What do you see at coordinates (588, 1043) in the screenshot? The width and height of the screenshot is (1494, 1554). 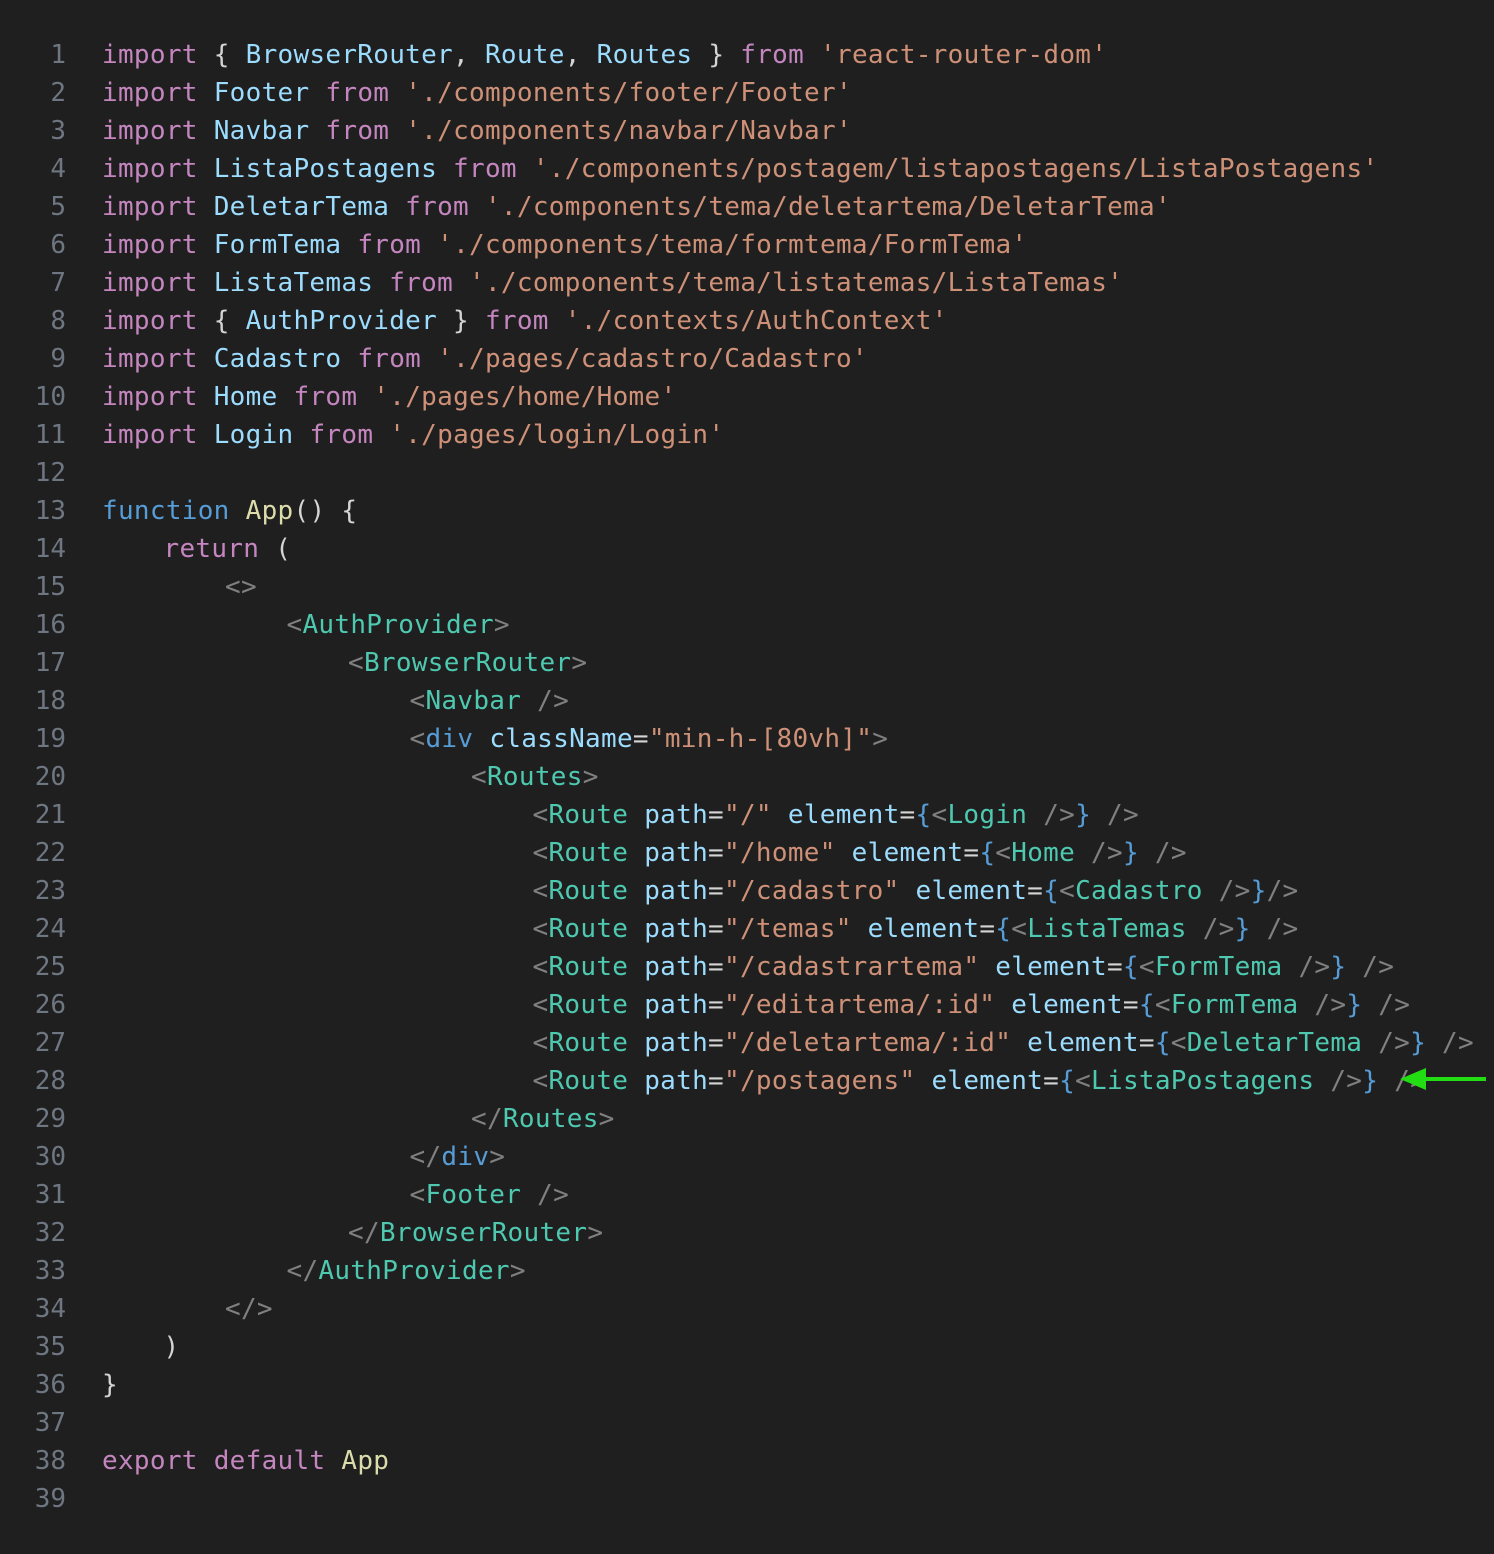 I see `code-token: Route` at bounding box center [588, 1043].